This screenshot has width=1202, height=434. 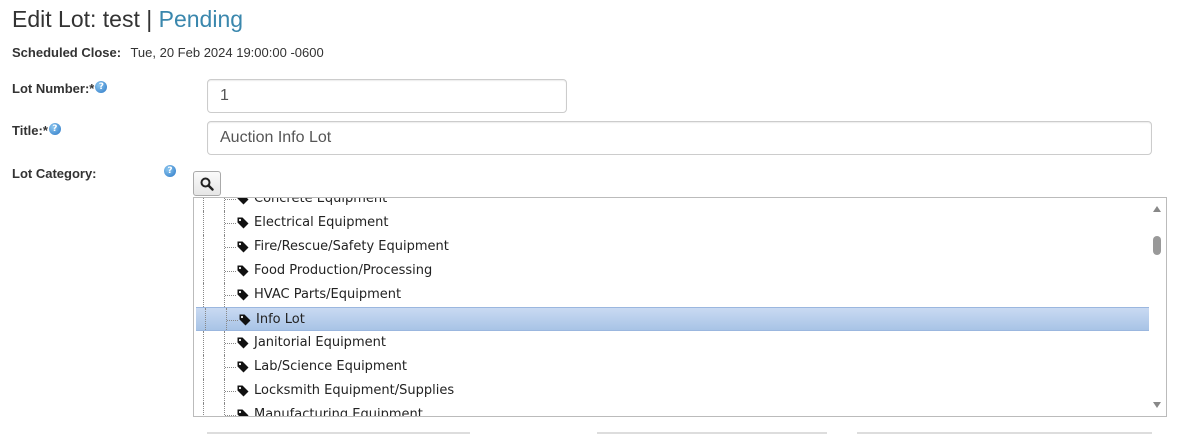 I want to click on category-tree-item: Info Lot, so click(x=672, y=319).